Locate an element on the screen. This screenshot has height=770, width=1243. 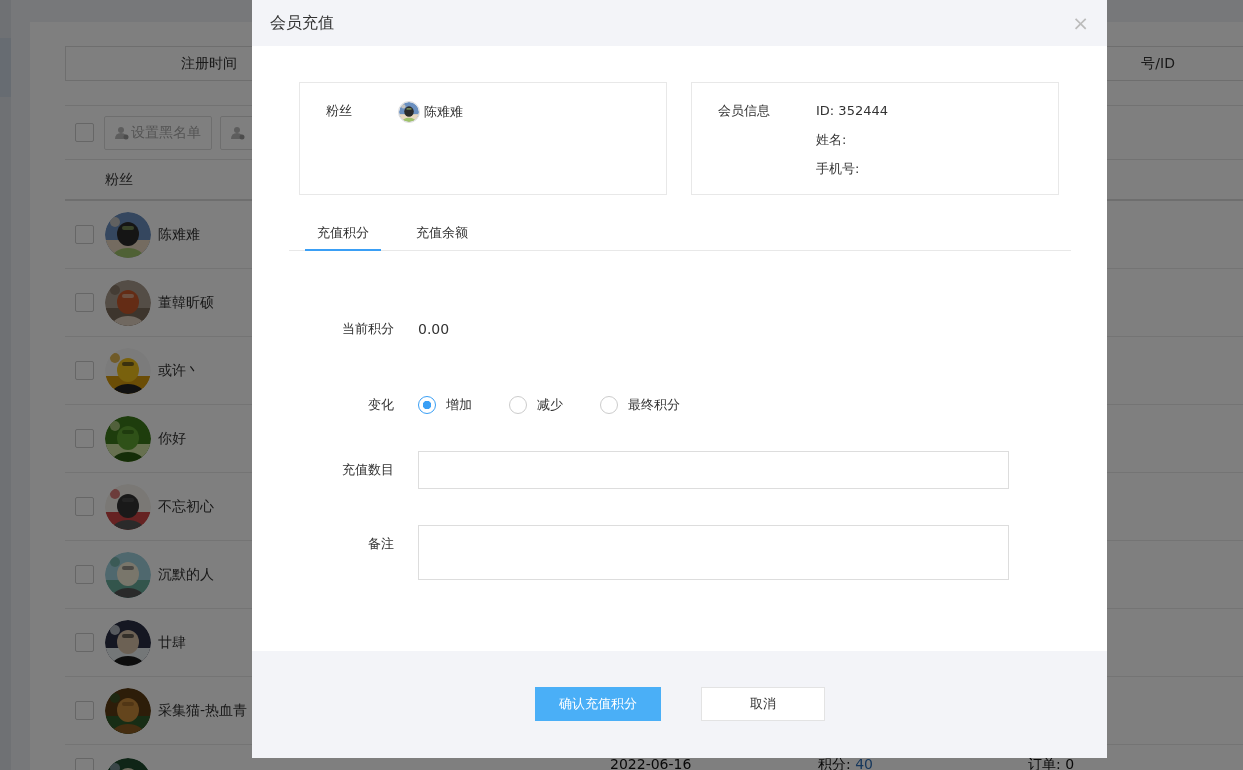
info-text: 姓名: is located at coordinates (832, 140).